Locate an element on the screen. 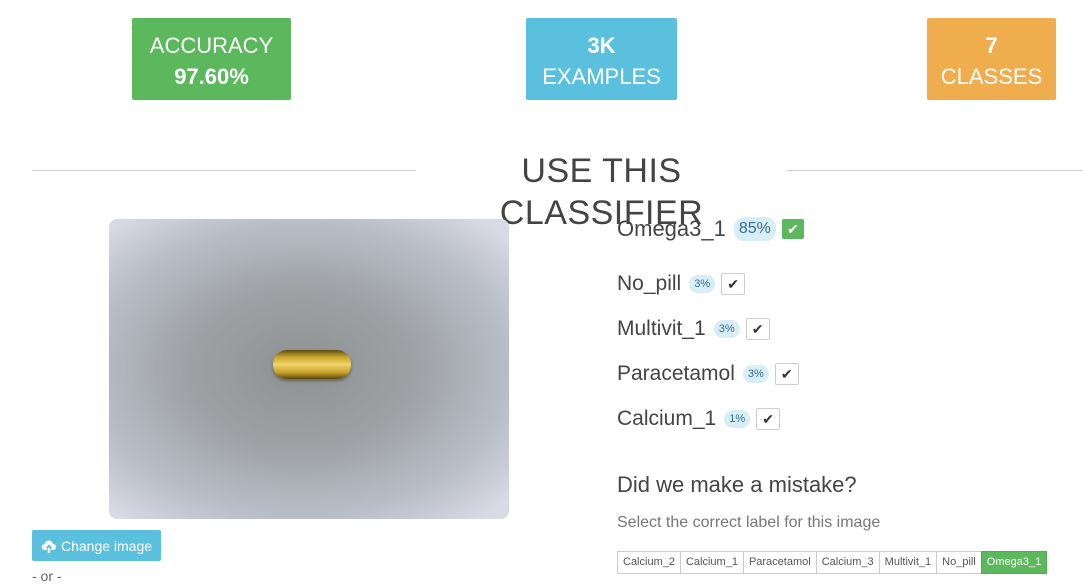 This screenshot has height=584, width=1083. prediction-name: No_pill is located at coordinates (649, 283).